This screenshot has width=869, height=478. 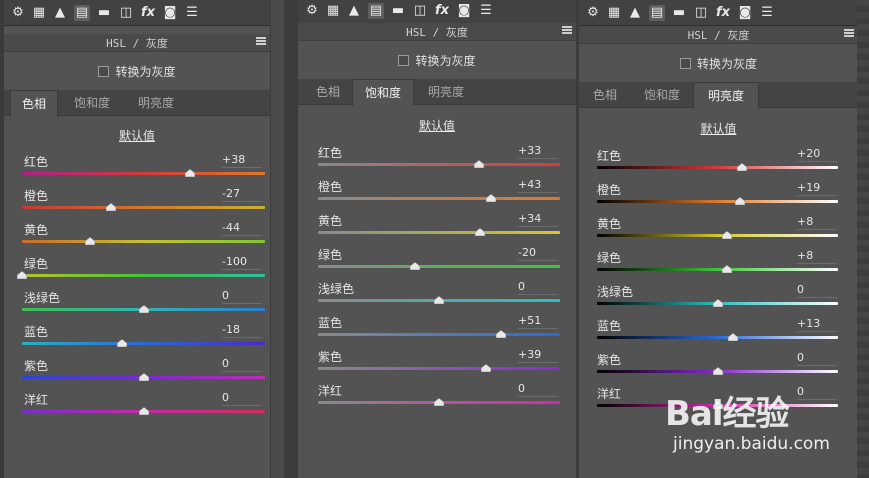 What do you see at coordinates (242, 330) in the screenshot?
I see `slider-value-field: -18` at bounding box center [242, 330].